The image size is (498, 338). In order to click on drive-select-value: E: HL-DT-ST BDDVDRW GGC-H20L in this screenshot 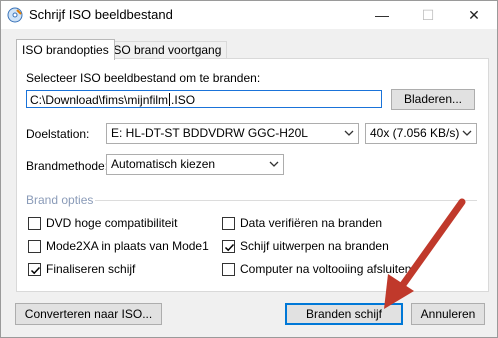, I will do `click(209, 133)`.